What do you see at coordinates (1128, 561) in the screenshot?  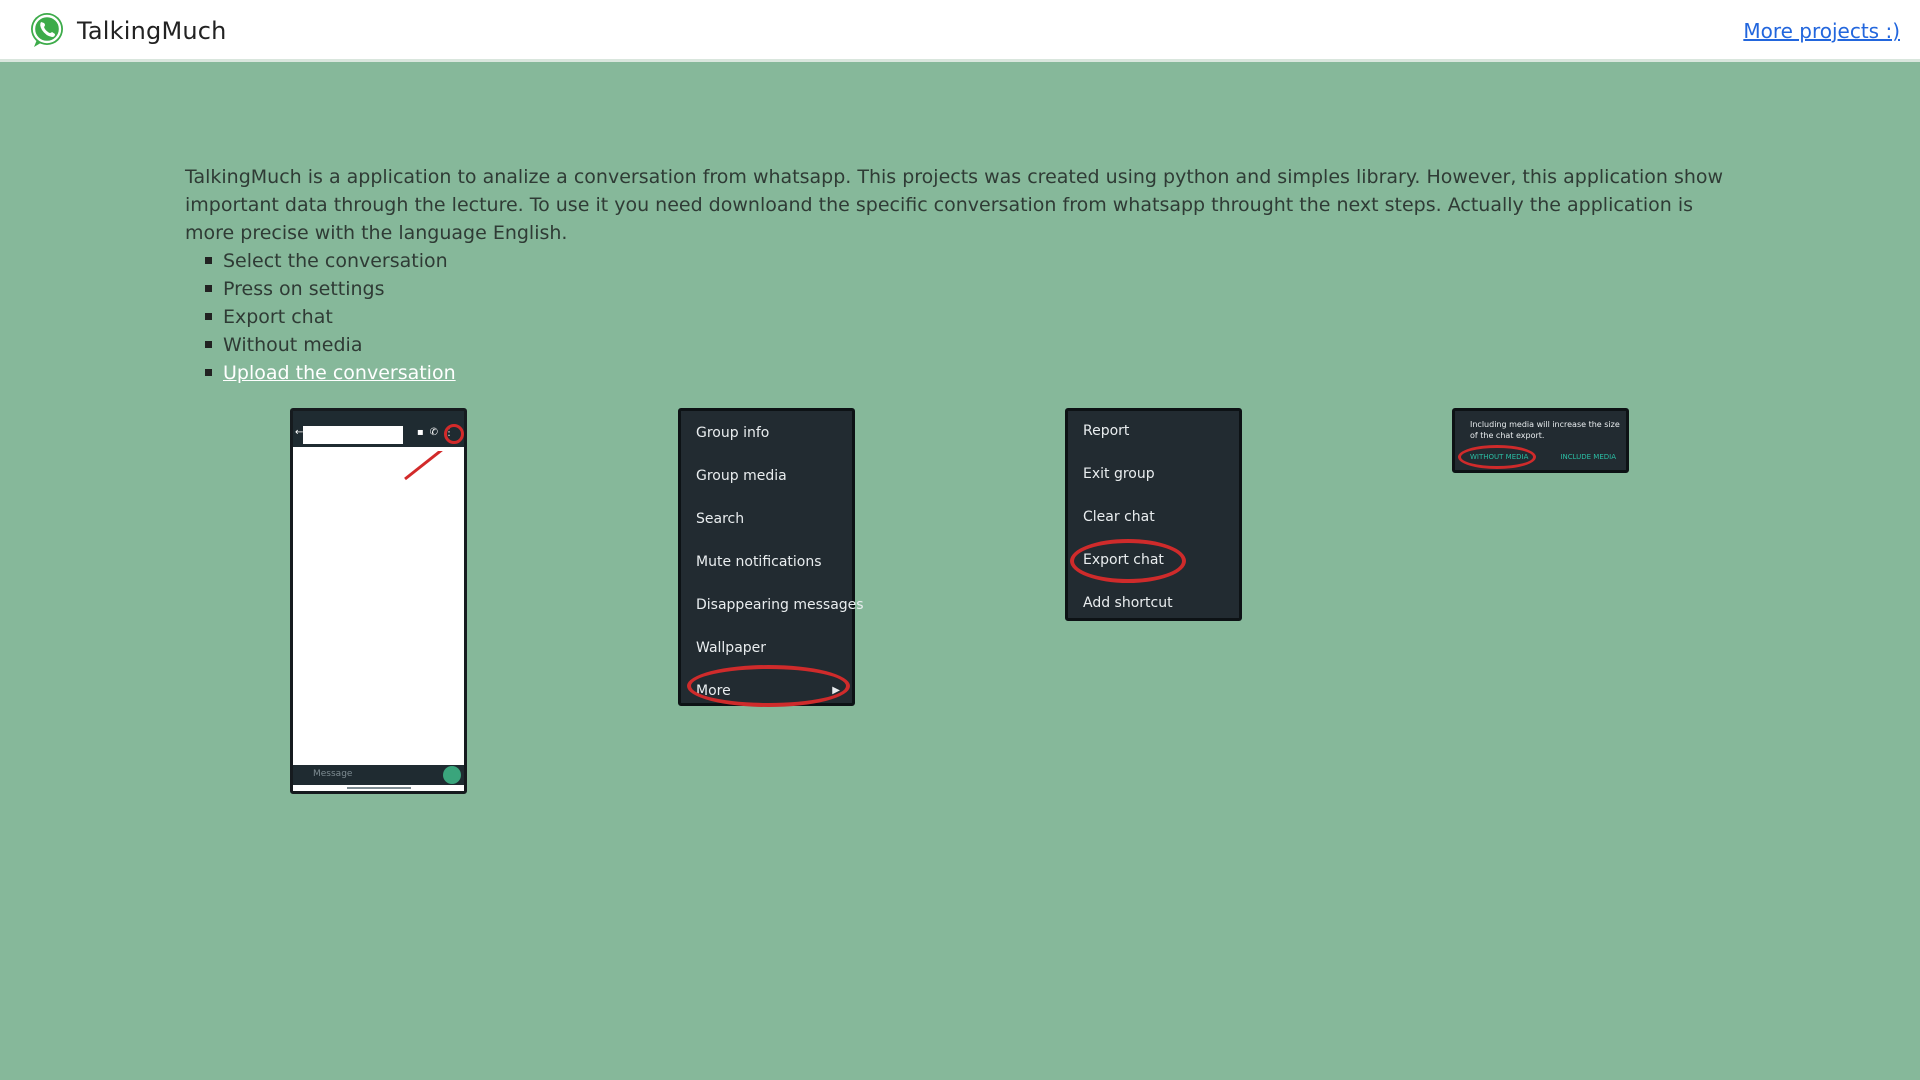 I see `highlight-export-ring` at bounding box center [1128, 561].